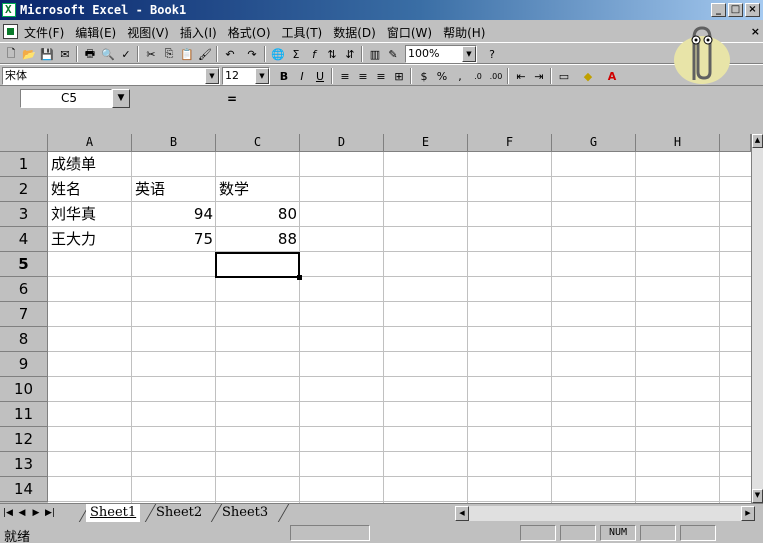  I want to click on fill-color-icon: ◆, so click(588, 76).